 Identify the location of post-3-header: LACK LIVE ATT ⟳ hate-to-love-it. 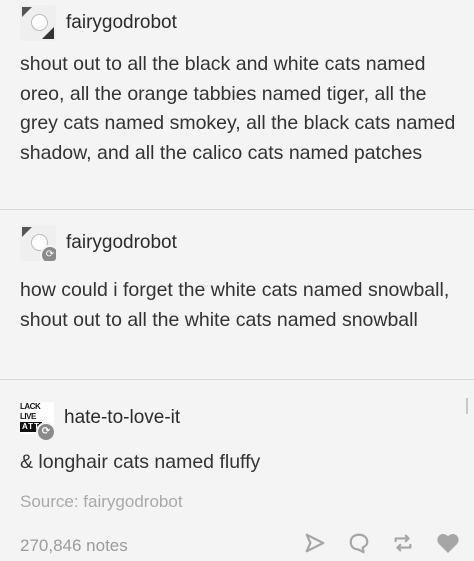
(100, 422).